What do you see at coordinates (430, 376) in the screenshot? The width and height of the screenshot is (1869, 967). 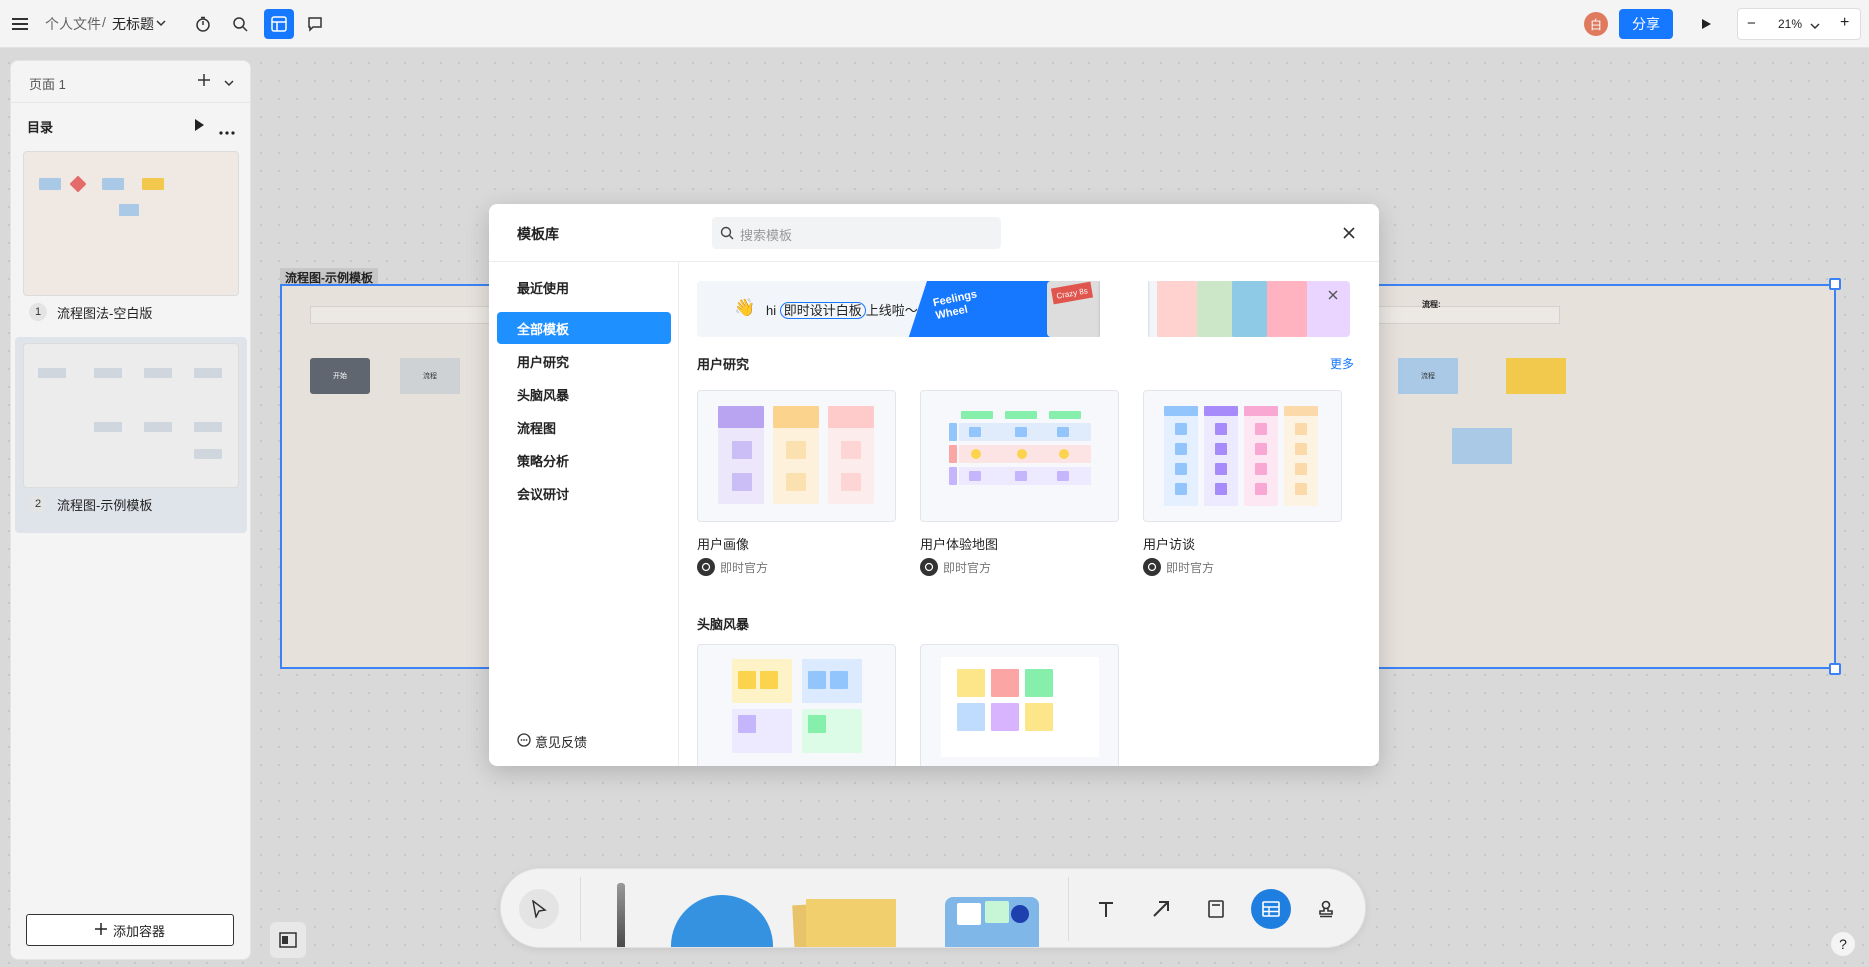 I see `flow-node-step: 流程` at bounding box center [430, 376].